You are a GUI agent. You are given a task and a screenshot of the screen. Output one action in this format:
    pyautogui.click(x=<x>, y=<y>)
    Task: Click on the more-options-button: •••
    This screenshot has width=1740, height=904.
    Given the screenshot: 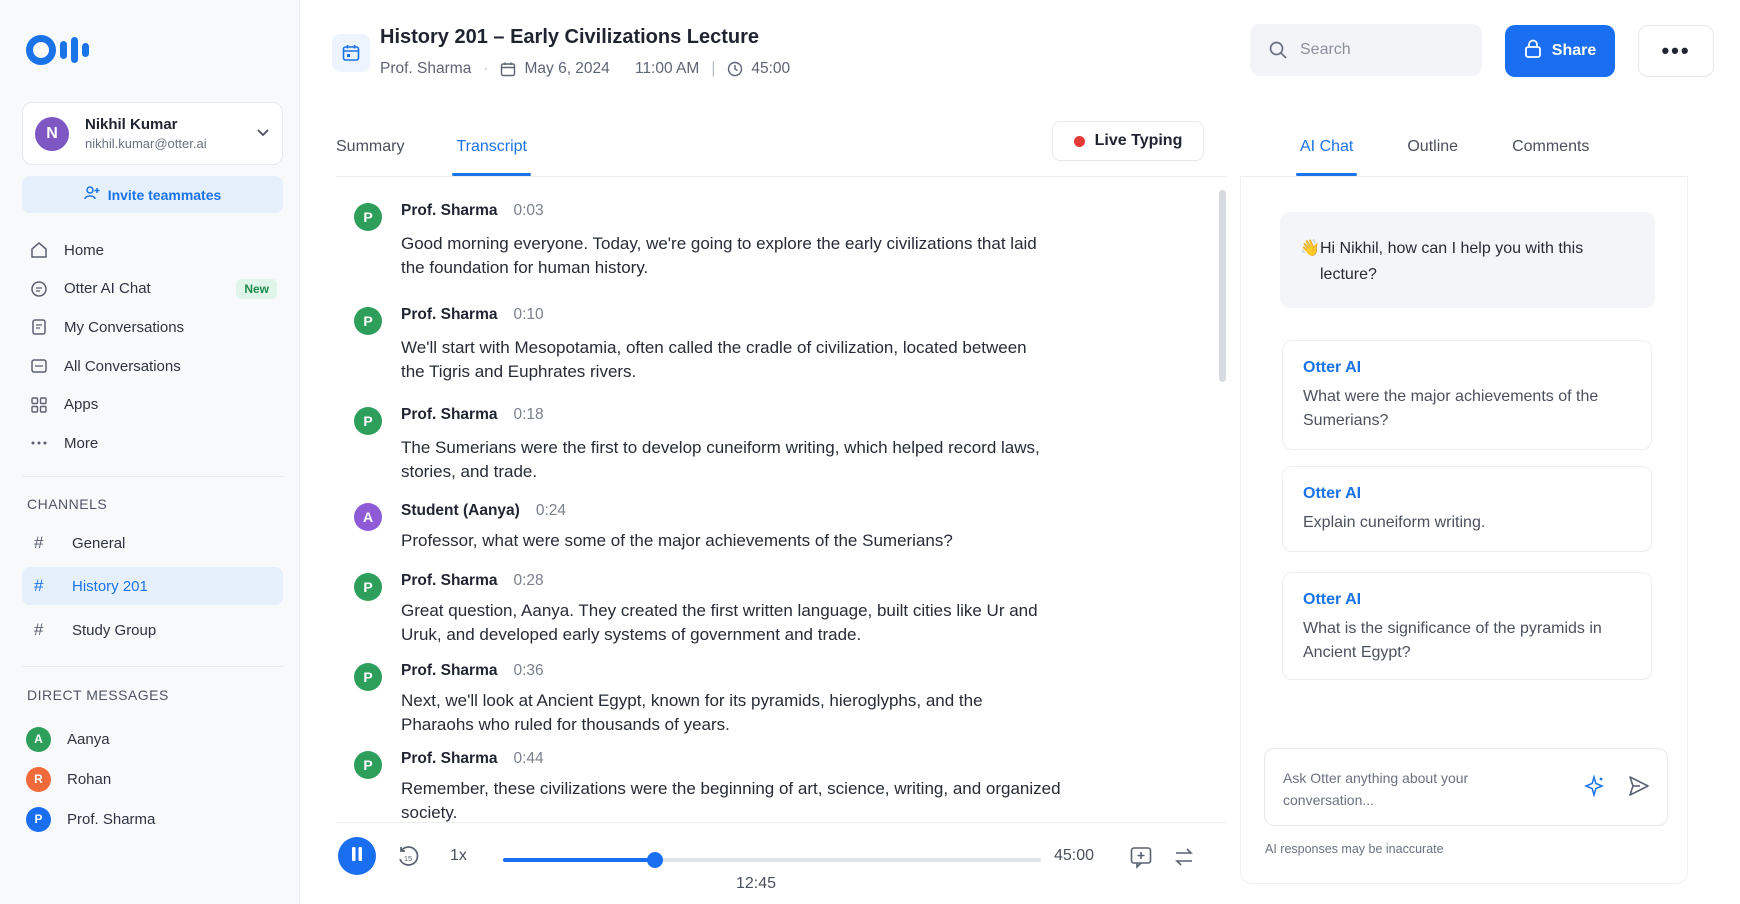 What is the action you would take?
    pyautogui.click(x=1676, y=51)
    